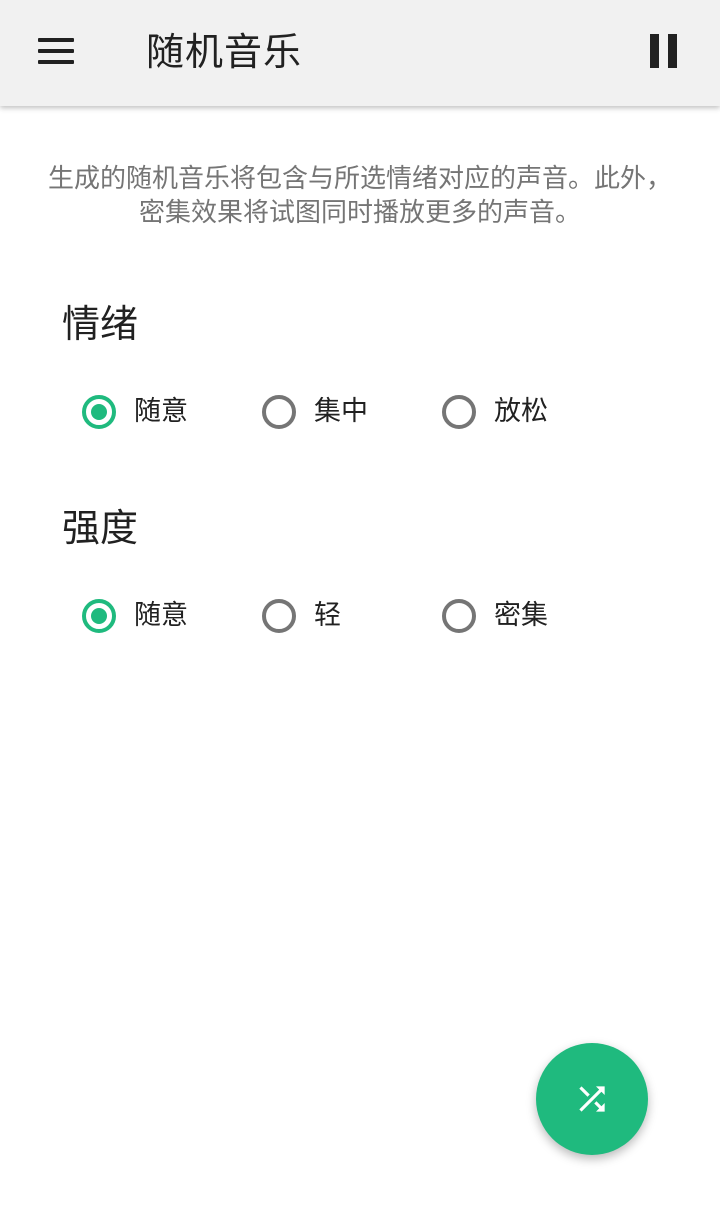 This screenshot has height=1227, width=720. I want to click on intensity-option-casual: 随意, so click(135, 616).